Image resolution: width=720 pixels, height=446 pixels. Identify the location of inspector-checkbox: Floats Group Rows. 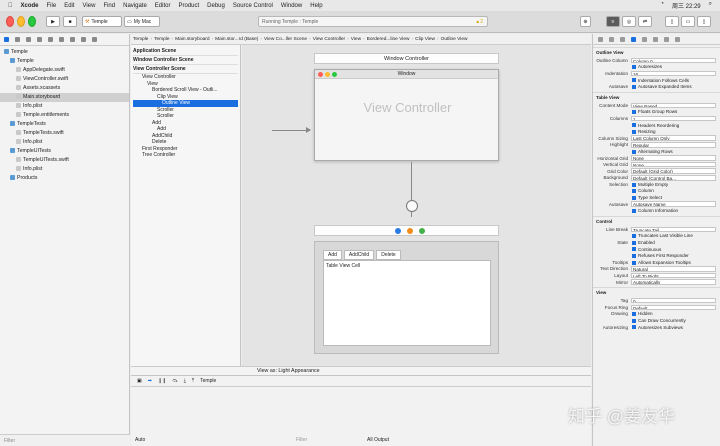
(675, 111).